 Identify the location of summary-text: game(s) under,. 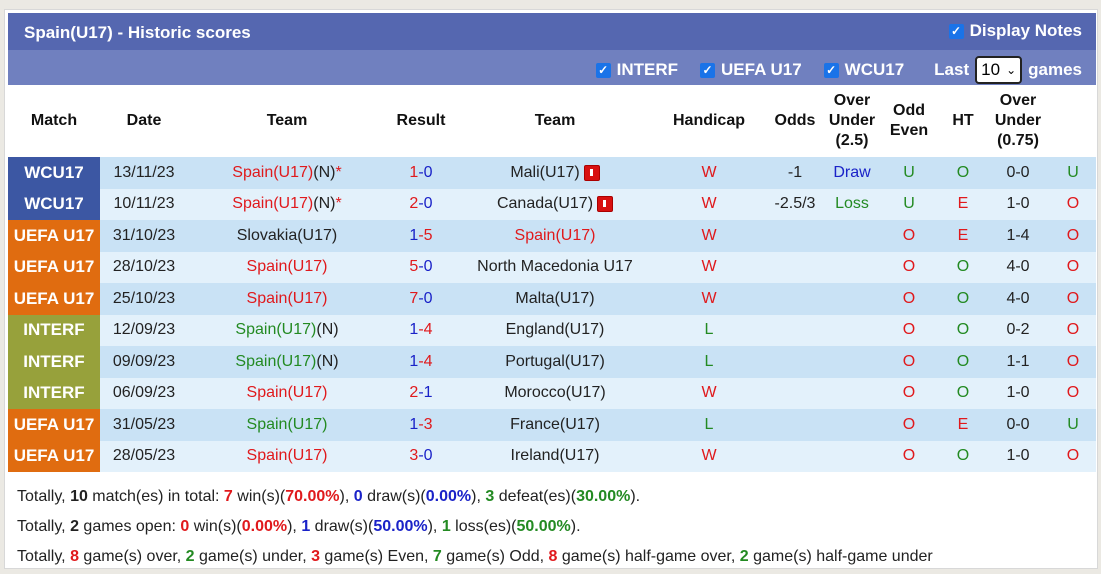
(253, 556).